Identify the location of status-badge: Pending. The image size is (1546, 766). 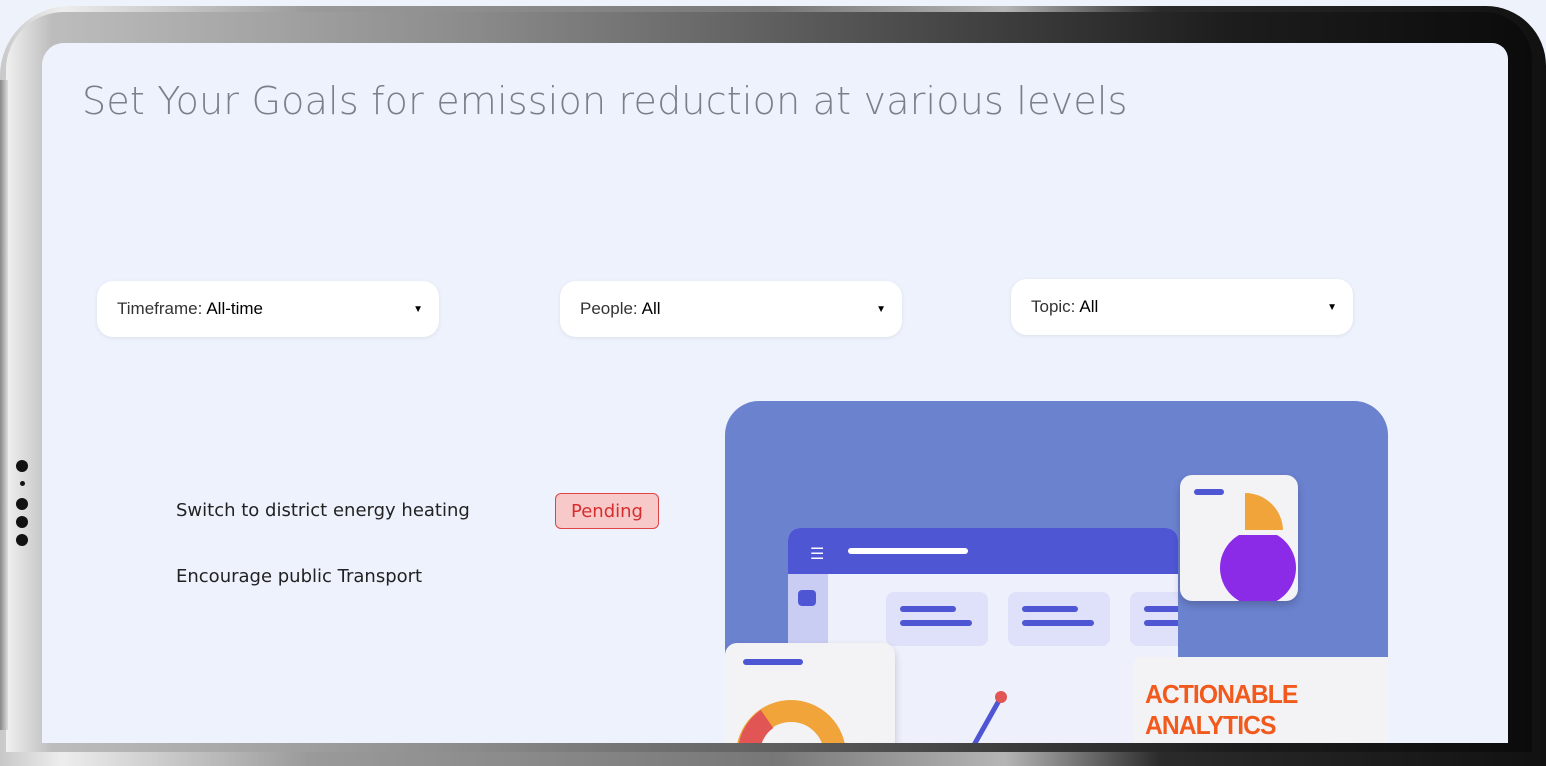
(607, 511).